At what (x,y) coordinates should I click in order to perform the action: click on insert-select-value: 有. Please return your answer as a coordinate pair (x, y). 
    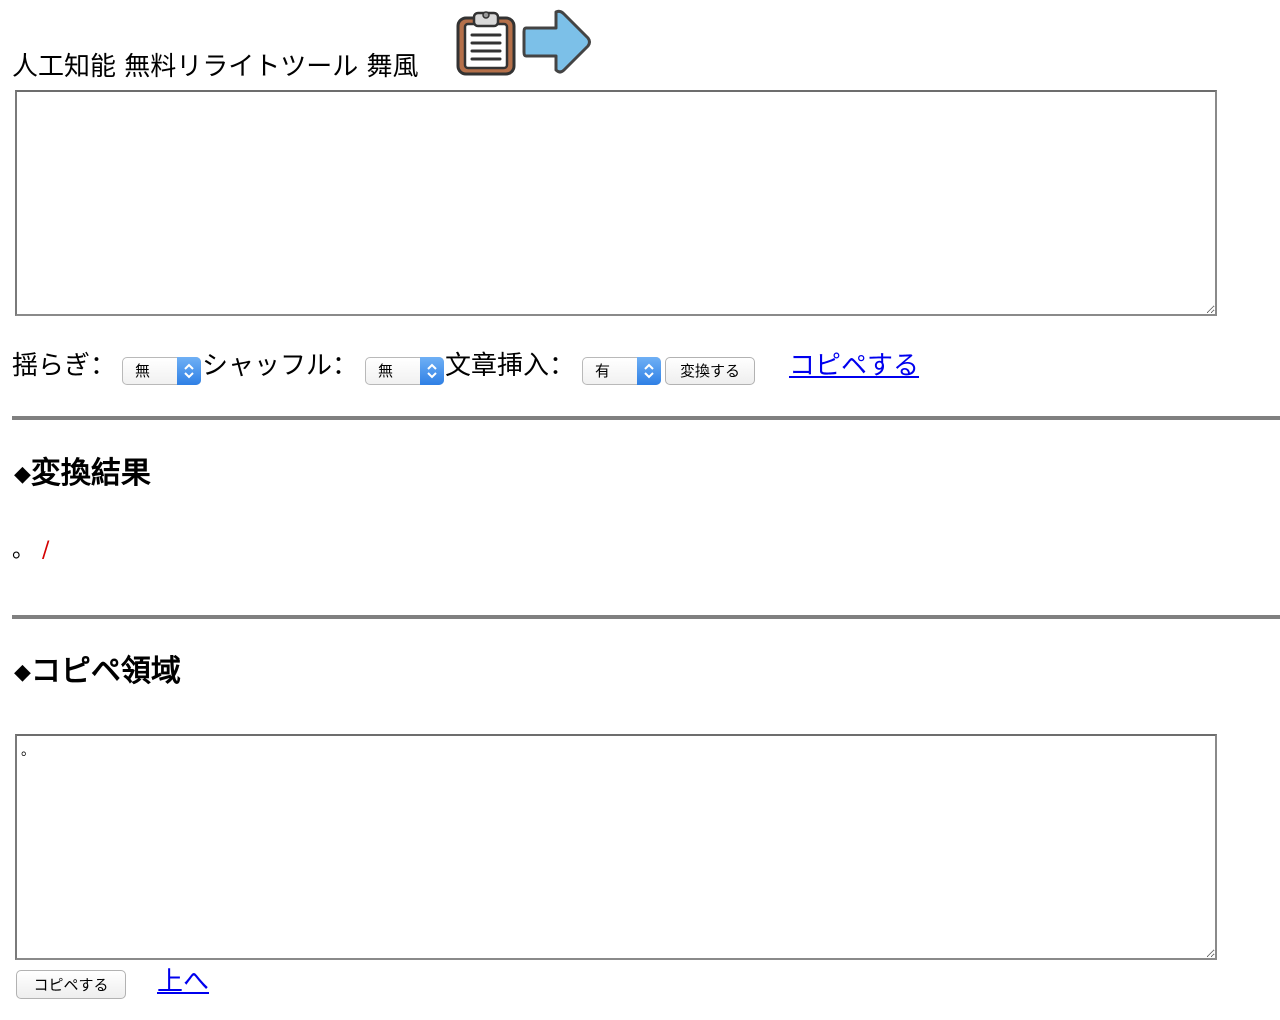
    Looking at the image, I should click on (603, 371).